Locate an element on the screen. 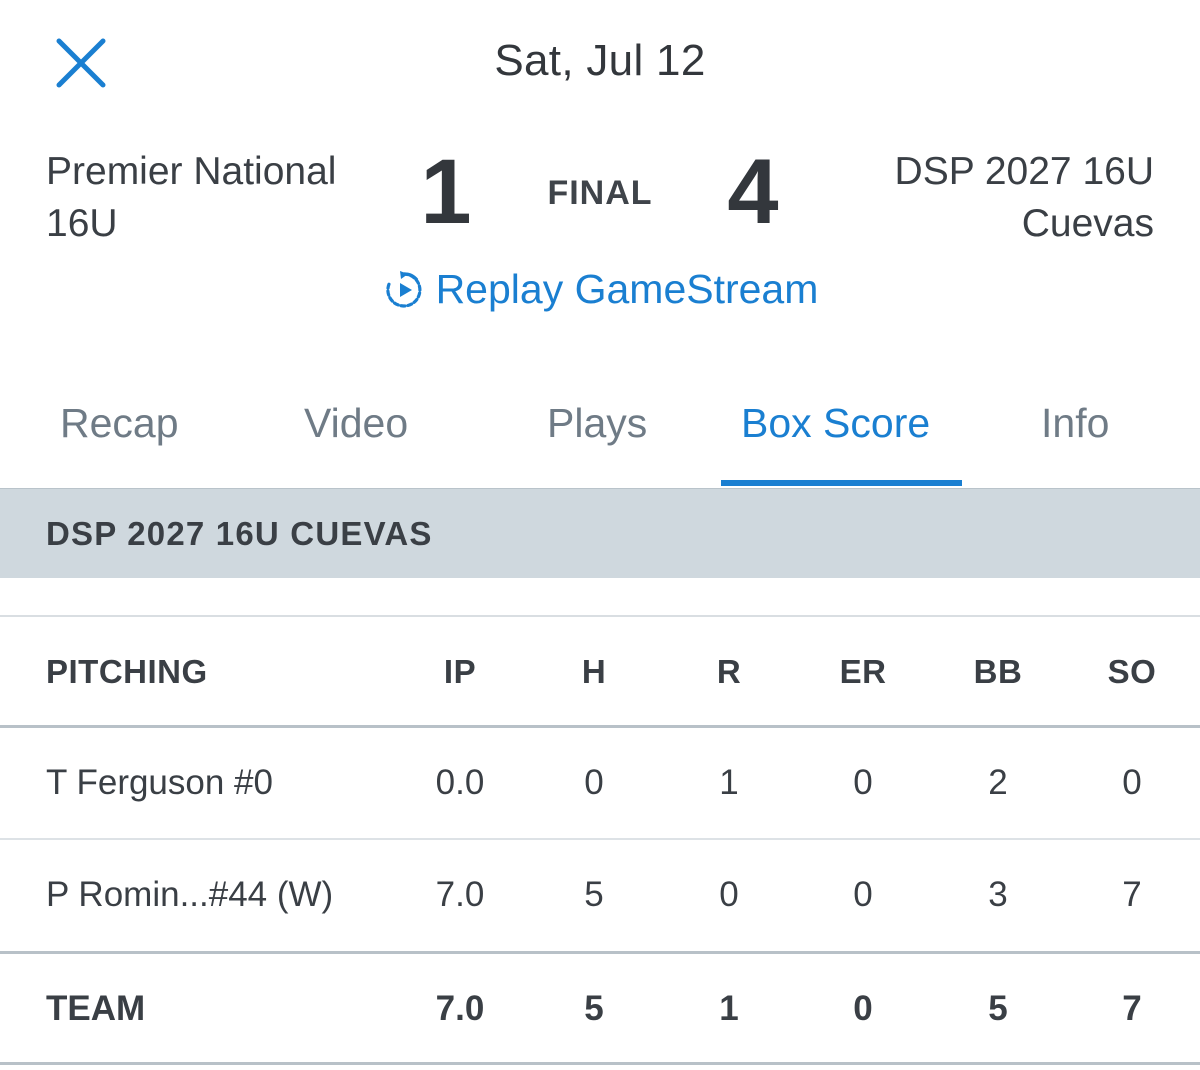 This screenshot has height=1070, width=1200. stat-bb: 2 is located at coordinates (998, 782).